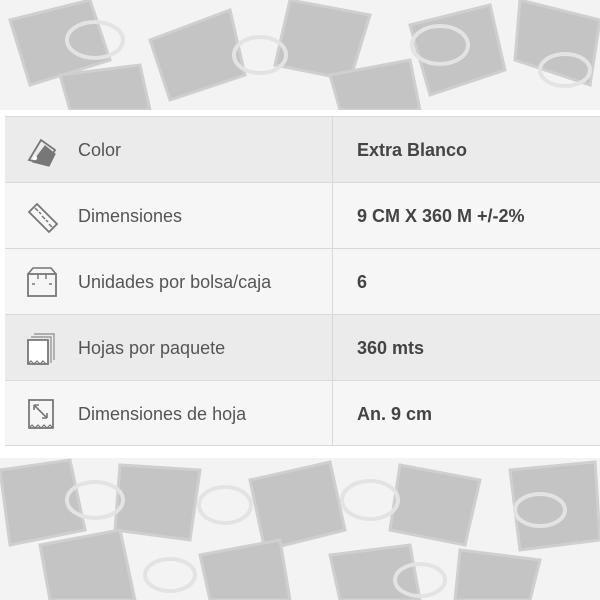 The image size is (600, 600). I want to click on spec-label-cell: Hojas por paquete, so click(169, 347).